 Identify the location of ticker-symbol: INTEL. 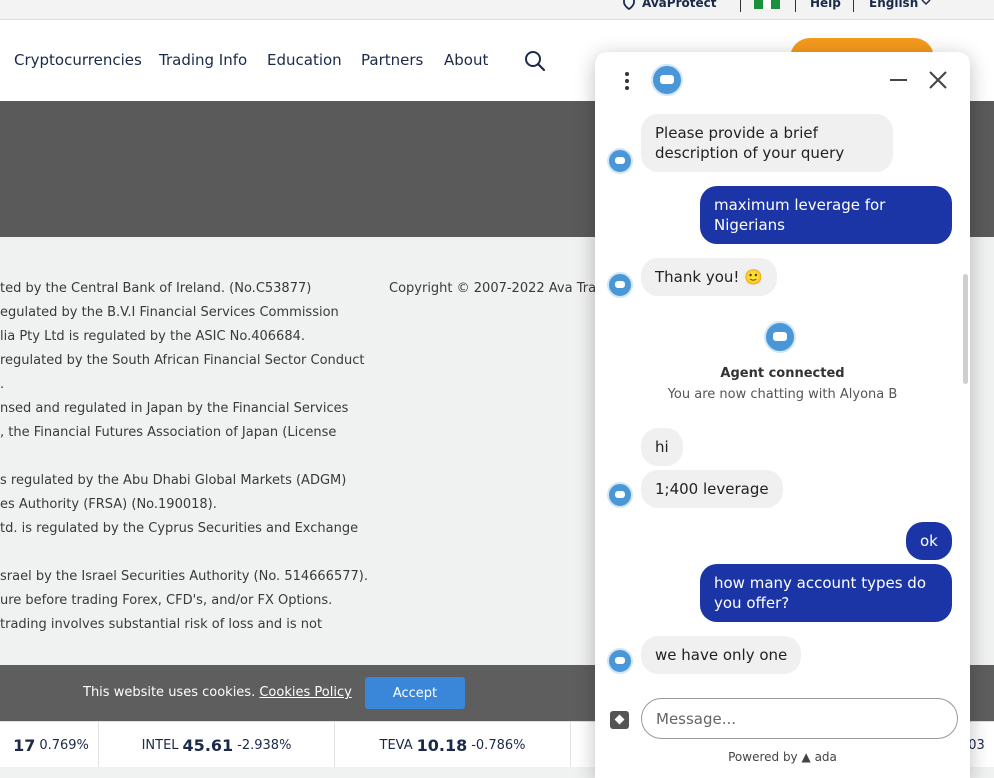
(160, 745).